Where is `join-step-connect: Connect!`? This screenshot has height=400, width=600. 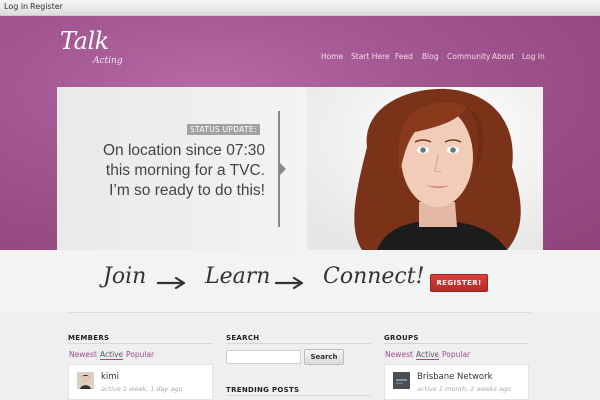 join-step-connect: Connect! is located at coordinates (374, 276).